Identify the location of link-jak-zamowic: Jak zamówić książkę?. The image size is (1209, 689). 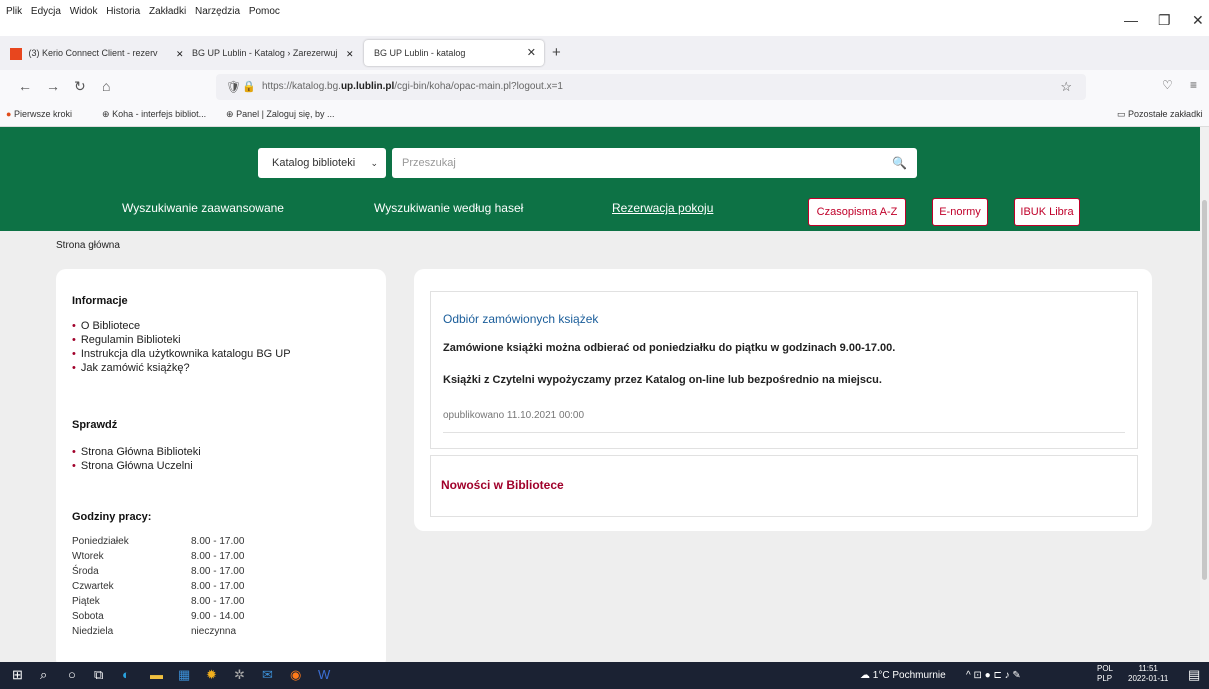
(181, 368).